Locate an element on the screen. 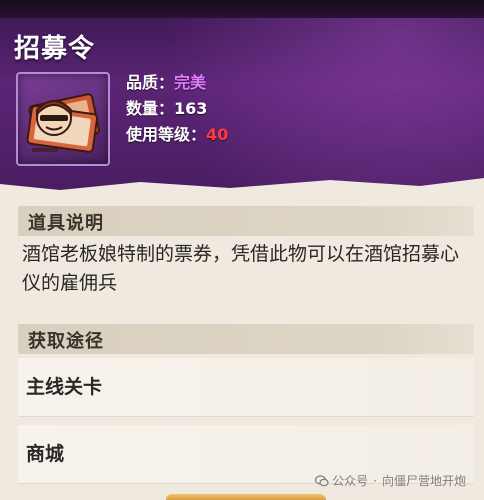 The width and height of the screenshot is (484, 500). recruitment-ticket-icon is located at coordinates (63, 119).